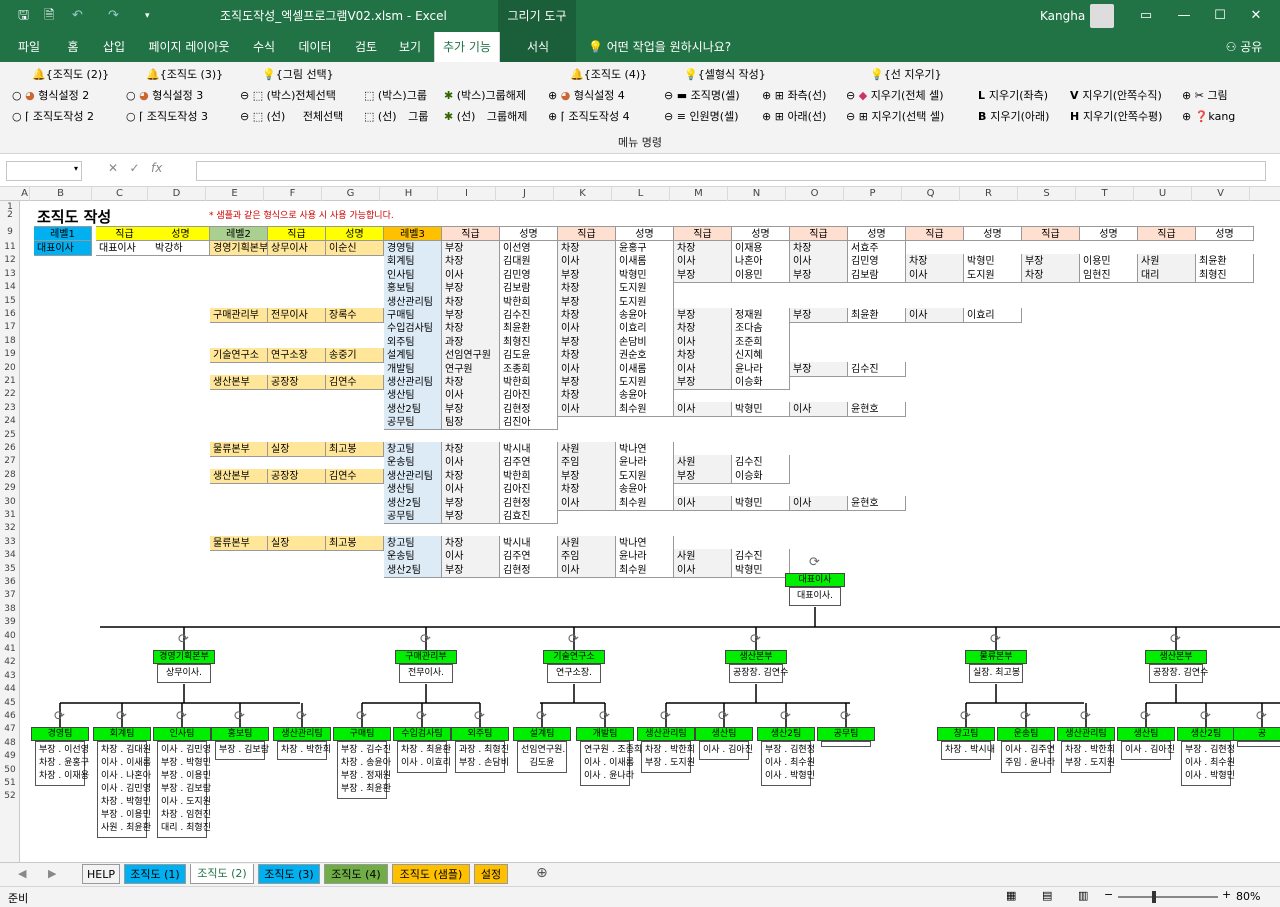  Describe the element at coordinates (589, 117) in the screenshot. I see `create-orgchart-4-button: ⊕ ⌈ 조직도작성 4` at that location.